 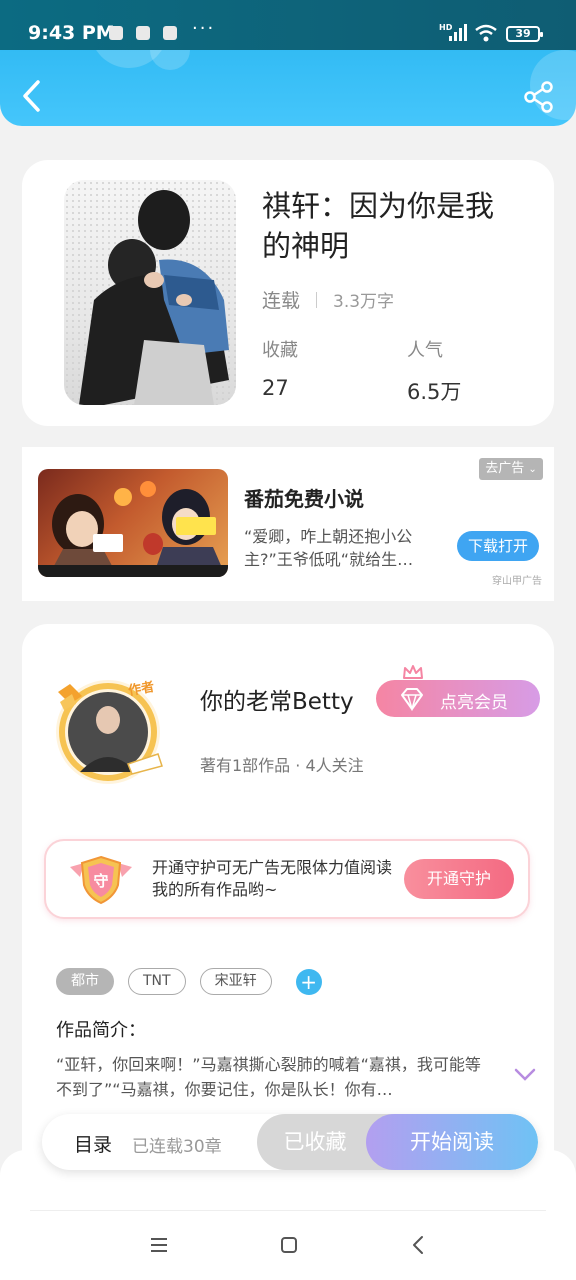 I want to click on start-reading-button: 开始阅读, so click(x=452, y=1142).